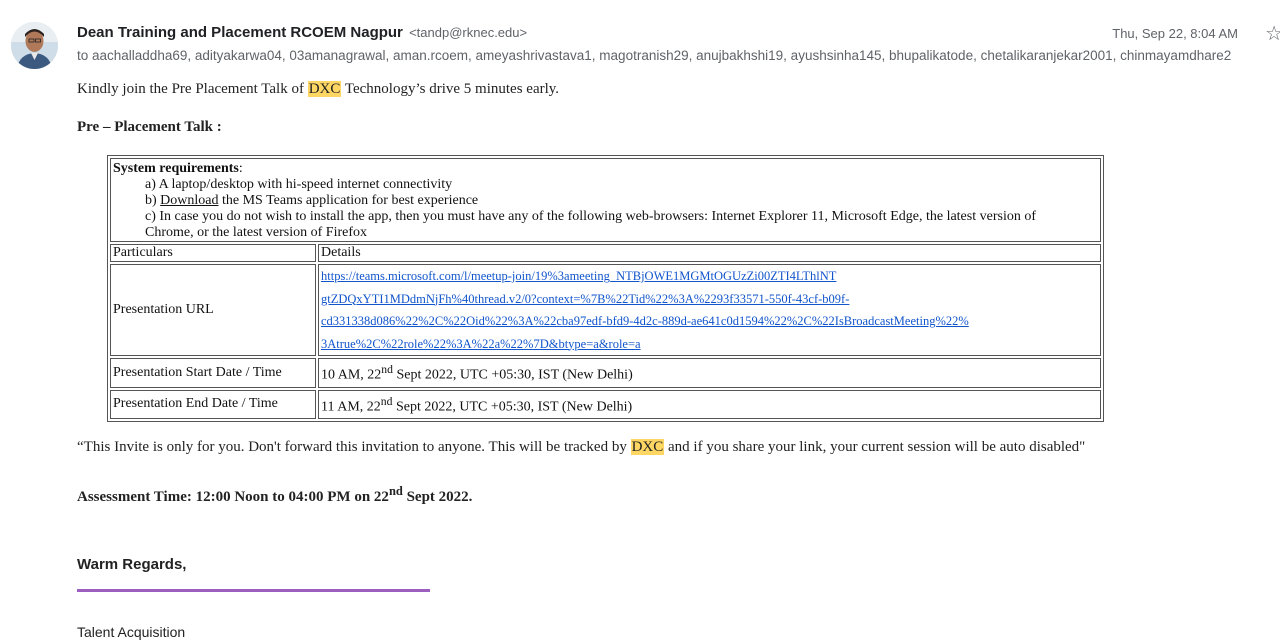 The width and height of the screenshot is (1280, 640). Describe the element at coordinates (395, 491) in the screenshot. I see `assessment-sup: nd` at that location.